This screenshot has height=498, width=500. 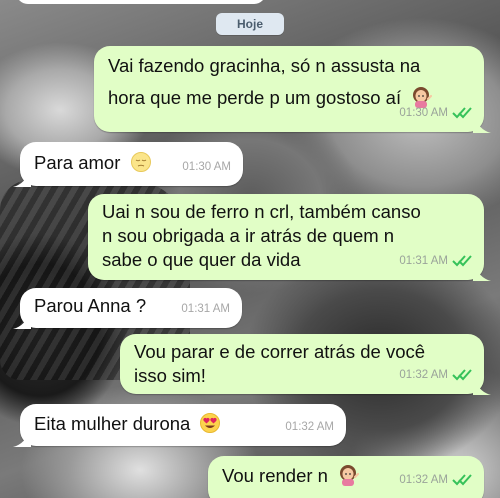 I want to click on sleepy-face-emoji, so click(x=140, y=162).